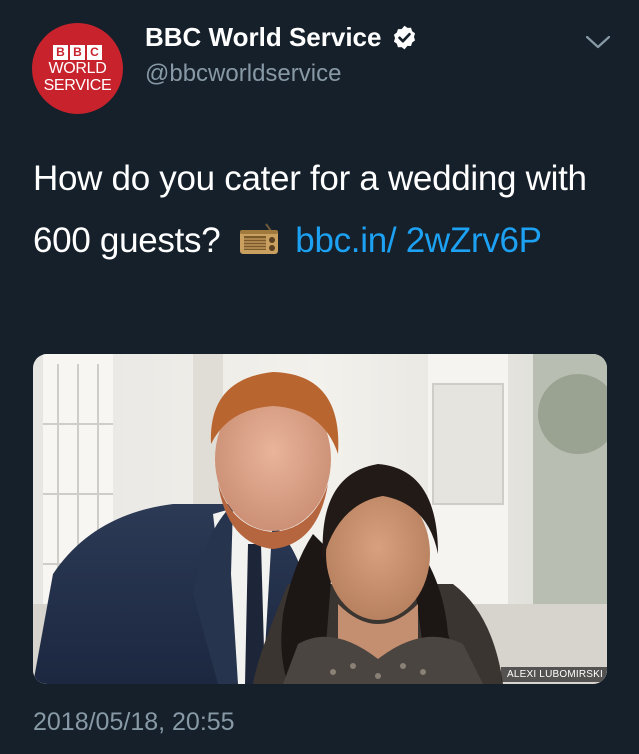  I want to click on bbc-block-b1: B, so click(60, 52).